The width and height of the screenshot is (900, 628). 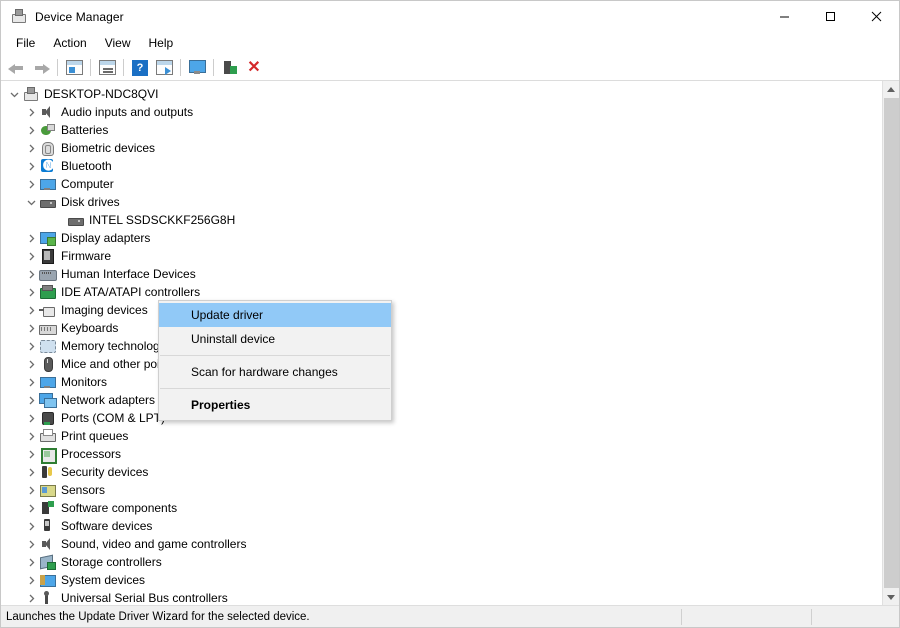 What do you see at coordinates (441, 130) in the screenshot?
I see `tree-item: Batteries` at bounding box center [441, 130].